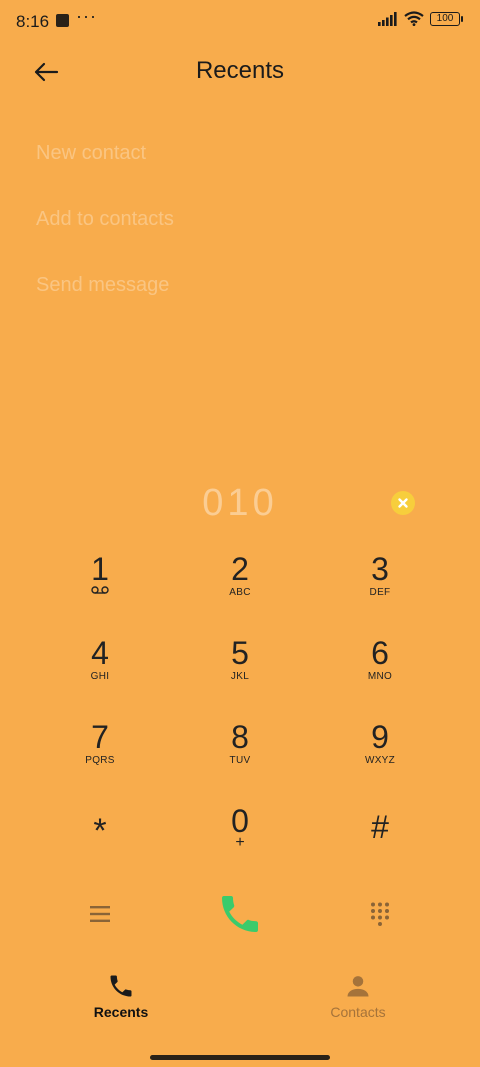 The width and height of the screenshot is (480, 1067). I want to click on key-8: 8 TUV, so click(240, 758).